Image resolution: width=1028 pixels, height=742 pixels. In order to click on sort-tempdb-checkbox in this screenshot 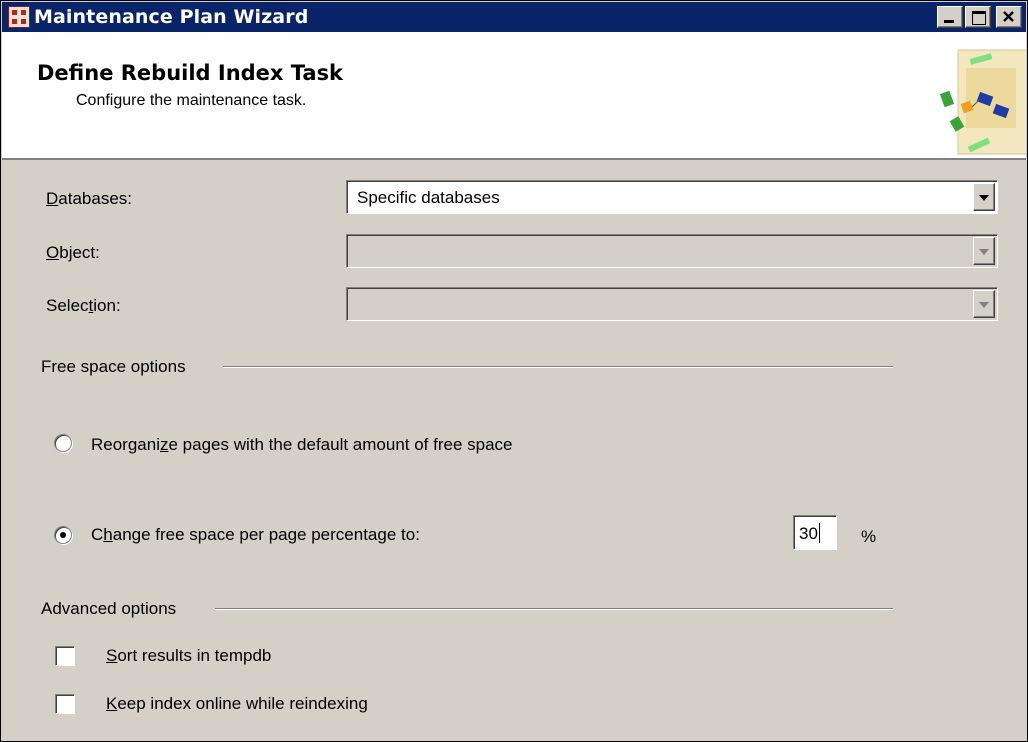, I will do `click(65, 656)`.